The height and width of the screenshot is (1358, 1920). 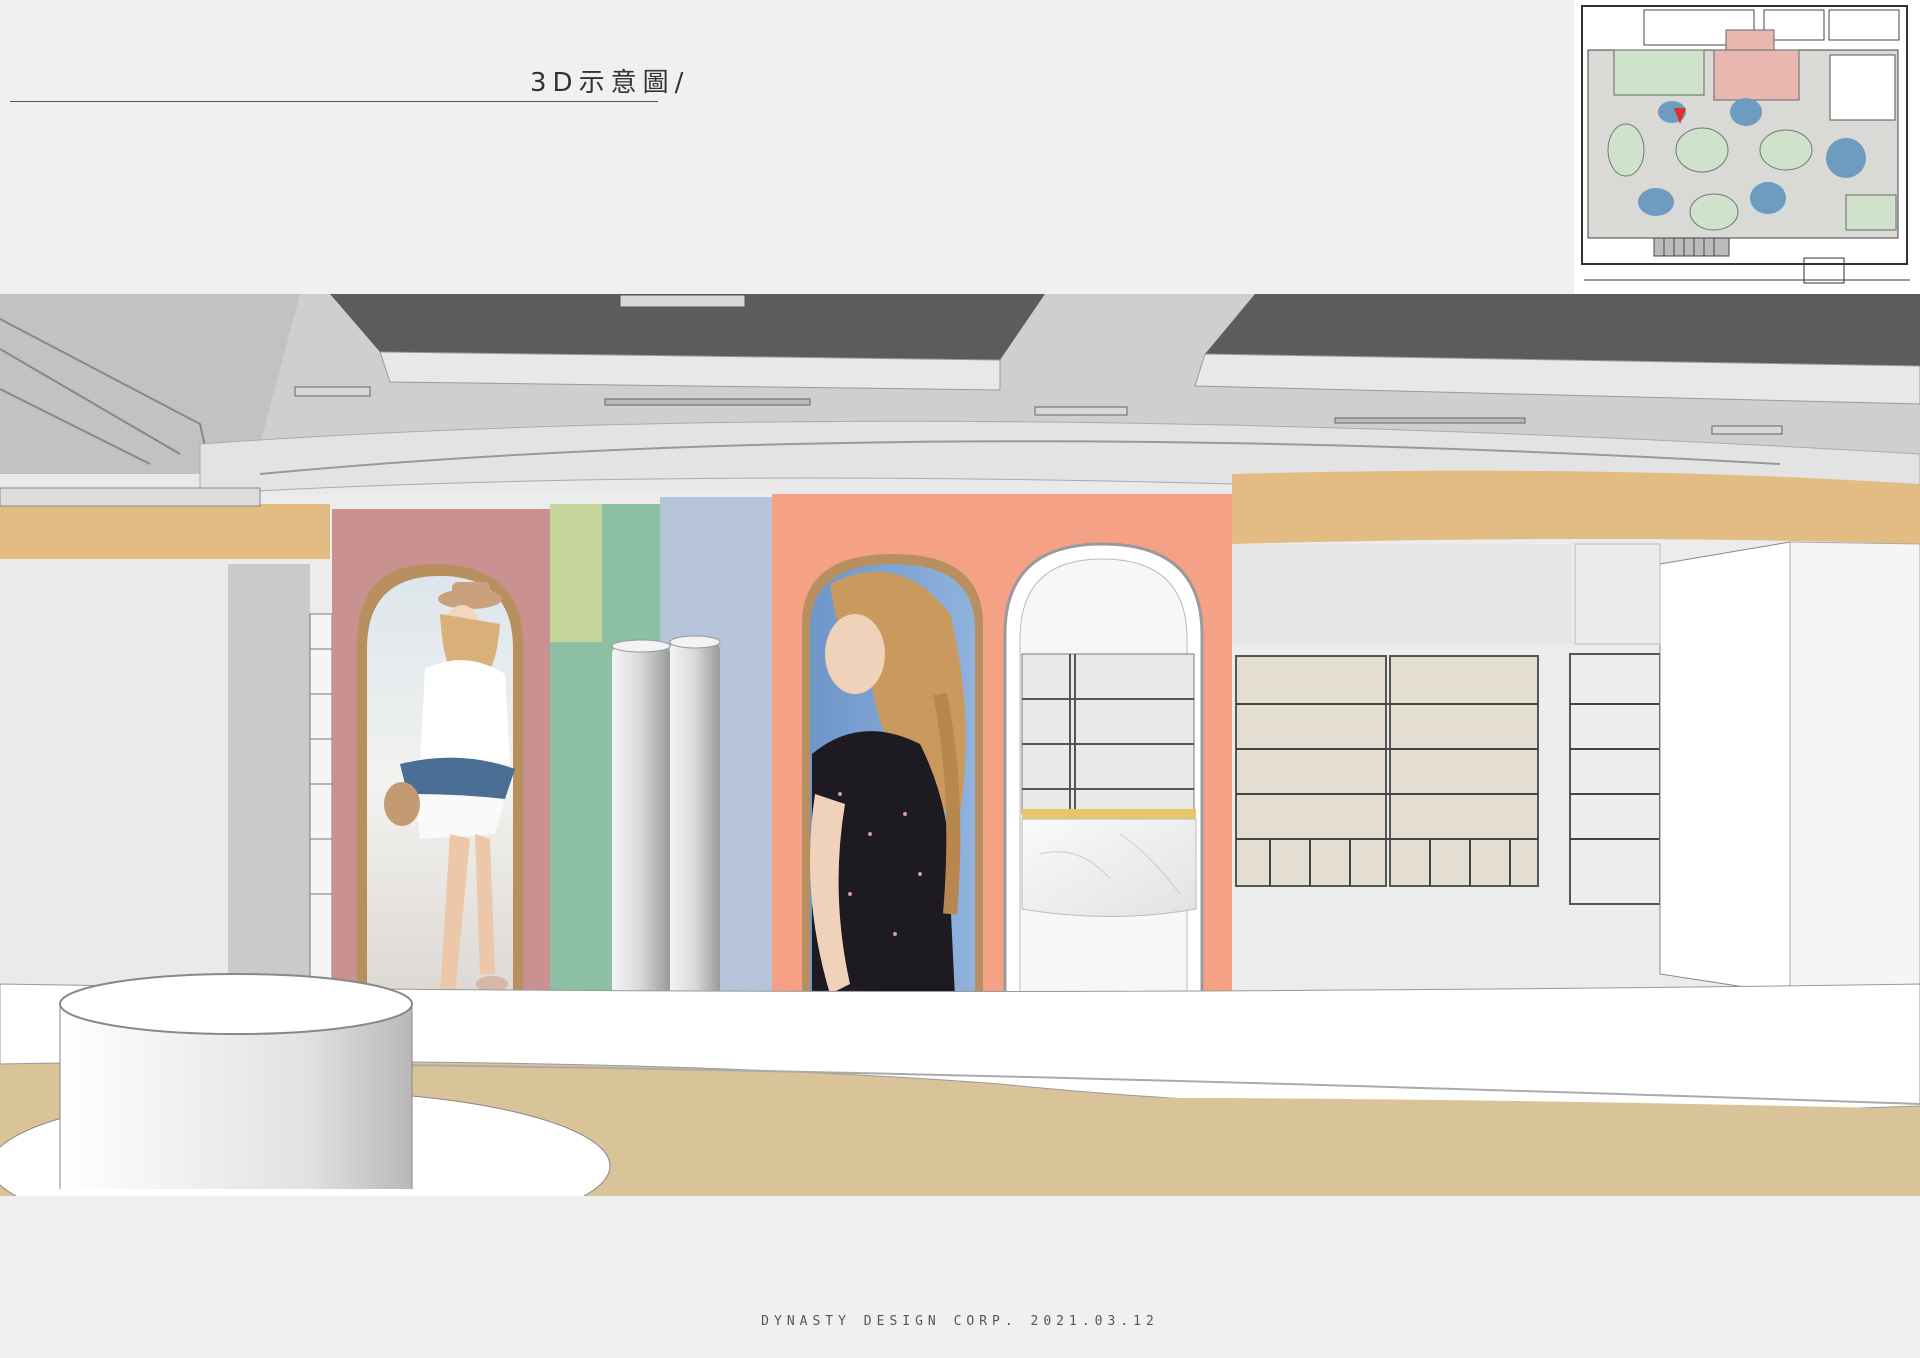 What do you see at coordinates (960, 1321) in the screenshot?
I see `footer-credit: DYNASTY DESIGN CORP. 2021.03.12` at bounding box center [960, 1321].